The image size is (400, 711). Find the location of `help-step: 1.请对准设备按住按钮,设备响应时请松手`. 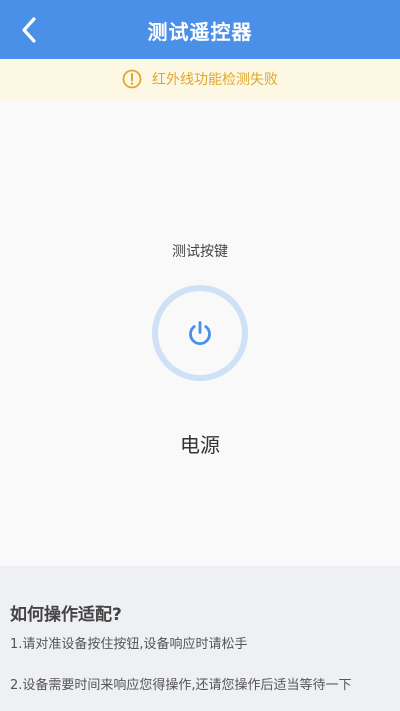

help-step: 1.请对准设备按住按钮,设备响应时请松手 is located at coordinates (129, 644).